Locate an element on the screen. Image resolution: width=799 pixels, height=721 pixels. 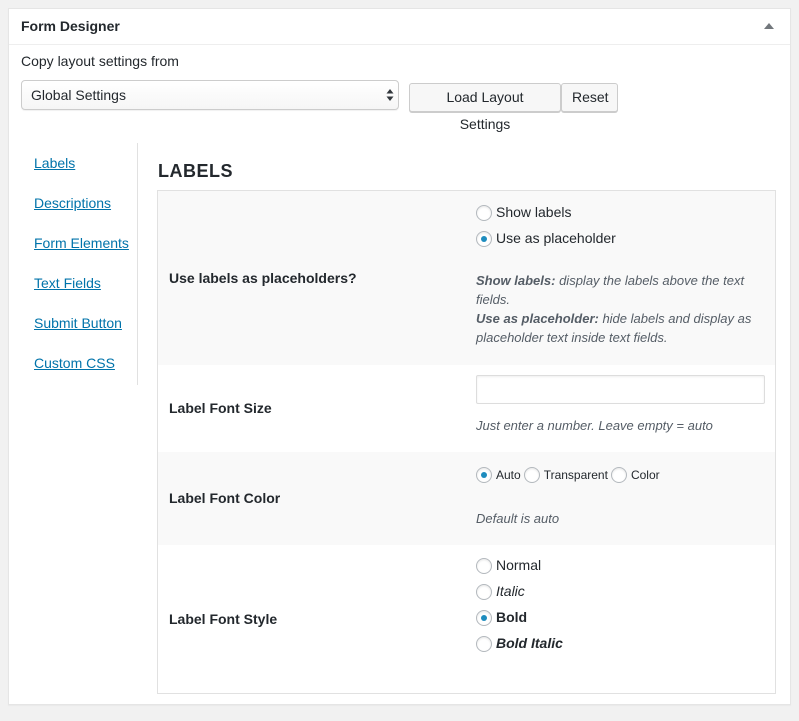
help-bold: Use as placeholder: is located at coordinates (537, 318).